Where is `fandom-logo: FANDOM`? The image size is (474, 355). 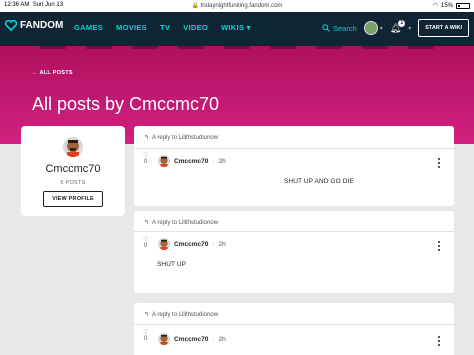
fandom-logo: FANDOM is located at coordinates (34, 25).